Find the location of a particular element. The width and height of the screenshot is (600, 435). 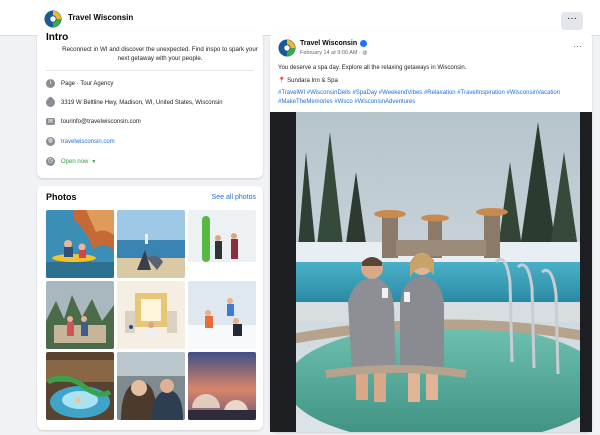

location-pin-icon is located at coordinates (50, 102).